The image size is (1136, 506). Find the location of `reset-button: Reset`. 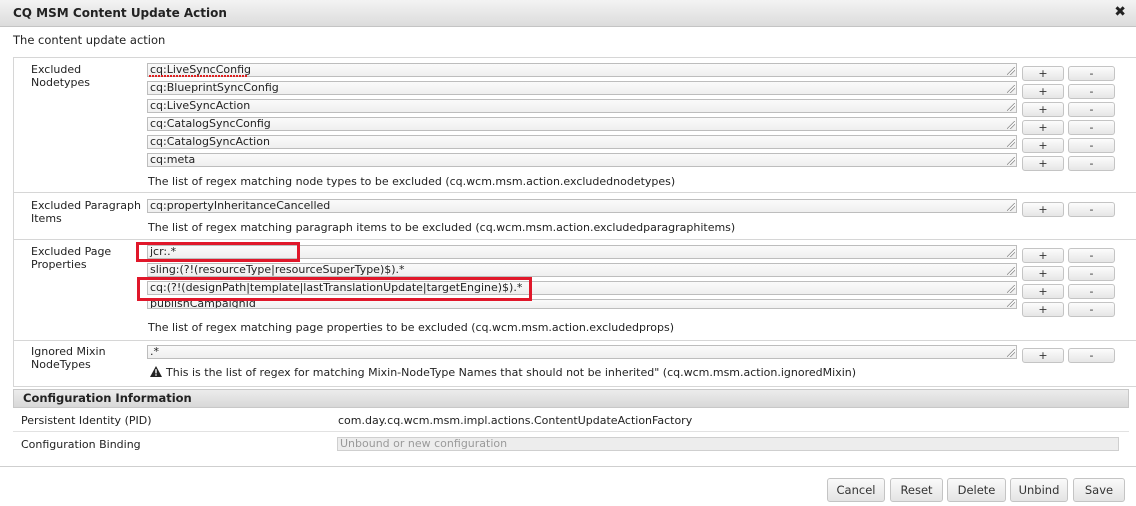

reset-button: Reset is located at coordinates (916, 490).